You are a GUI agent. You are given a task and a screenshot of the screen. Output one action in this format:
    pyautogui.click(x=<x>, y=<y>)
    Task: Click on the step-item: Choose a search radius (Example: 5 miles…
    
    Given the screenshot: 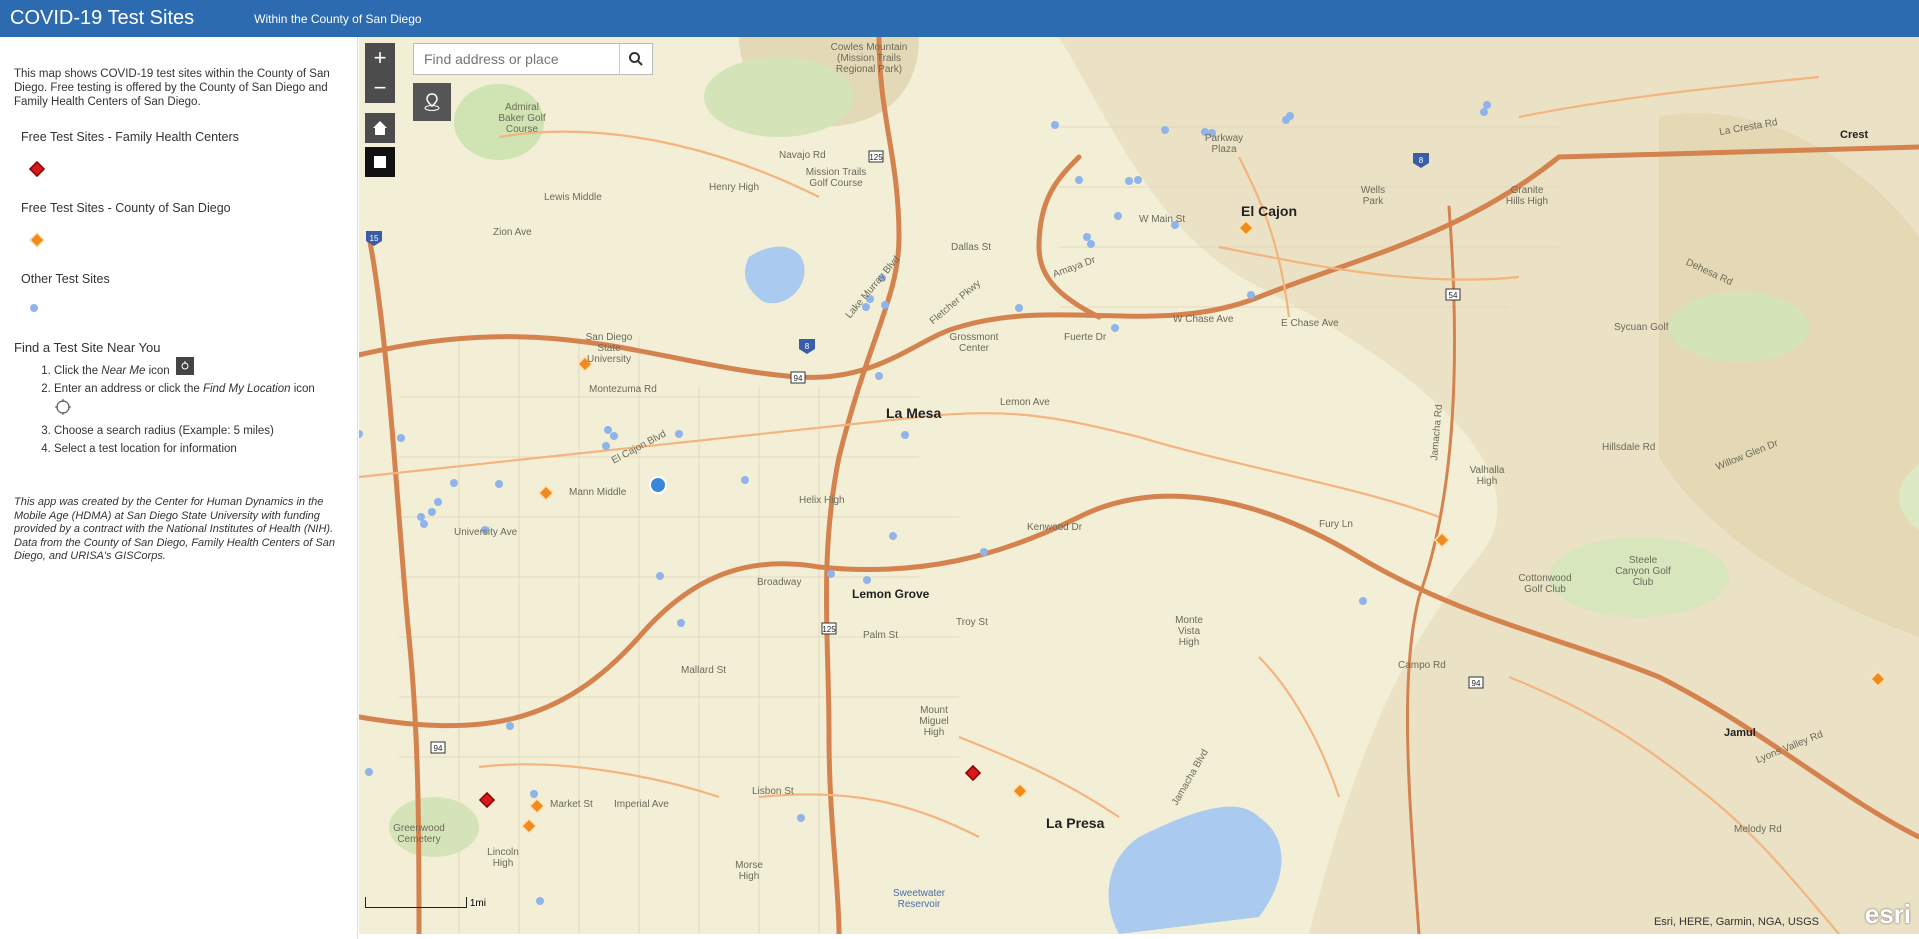 What is the action you would take?
    pyautogui.click(x=204, y=431)
    